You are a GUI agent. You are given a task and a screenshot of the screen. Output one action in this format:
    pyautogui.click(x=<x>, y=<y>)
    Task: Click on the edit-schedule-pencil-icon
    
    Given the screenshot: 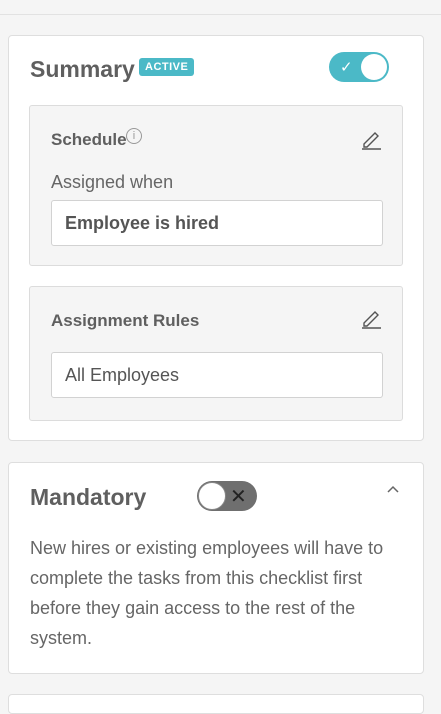 What is the action you would take?
    pyautogui.click(x=371, y=139)
    